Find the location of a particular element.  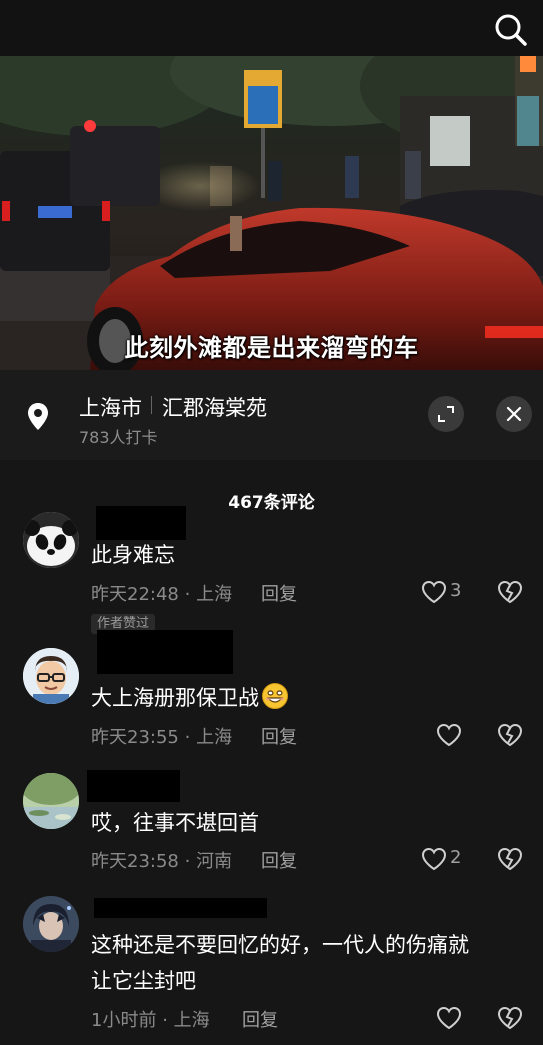

location-bar: 上海市 汇郡海棠苑 783人打卡 is located at coordinates (271, 415).